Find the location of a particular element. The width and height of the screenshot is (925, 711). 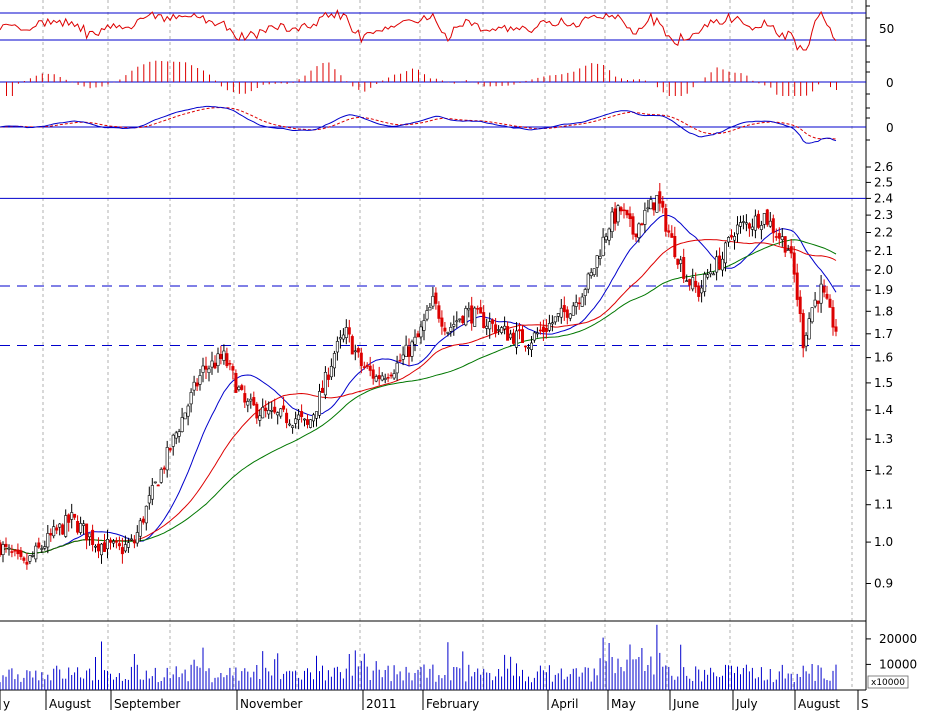

histogram-tick-label: 0 is located at coordinates (890, 83).